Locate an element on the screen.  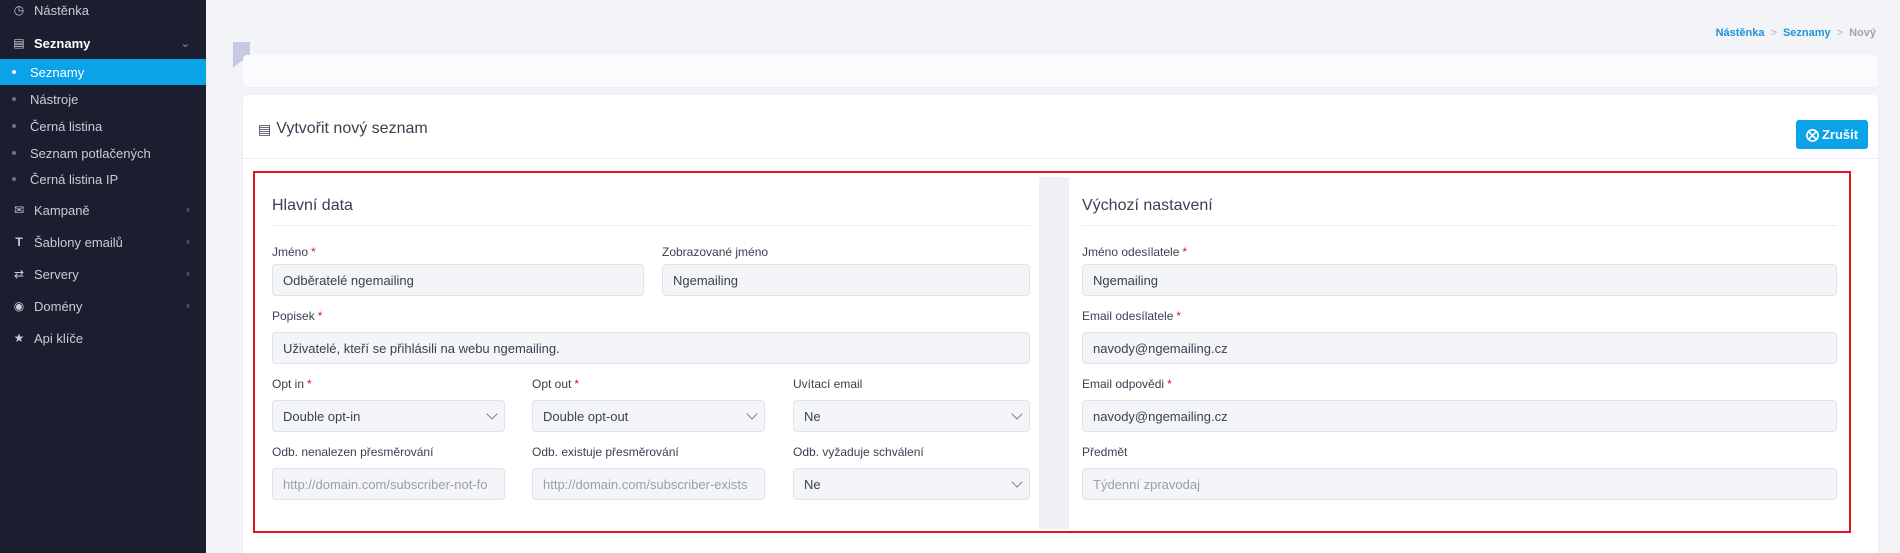
sidebar-item-label: Seznamy is located at coordinates (57, 72).